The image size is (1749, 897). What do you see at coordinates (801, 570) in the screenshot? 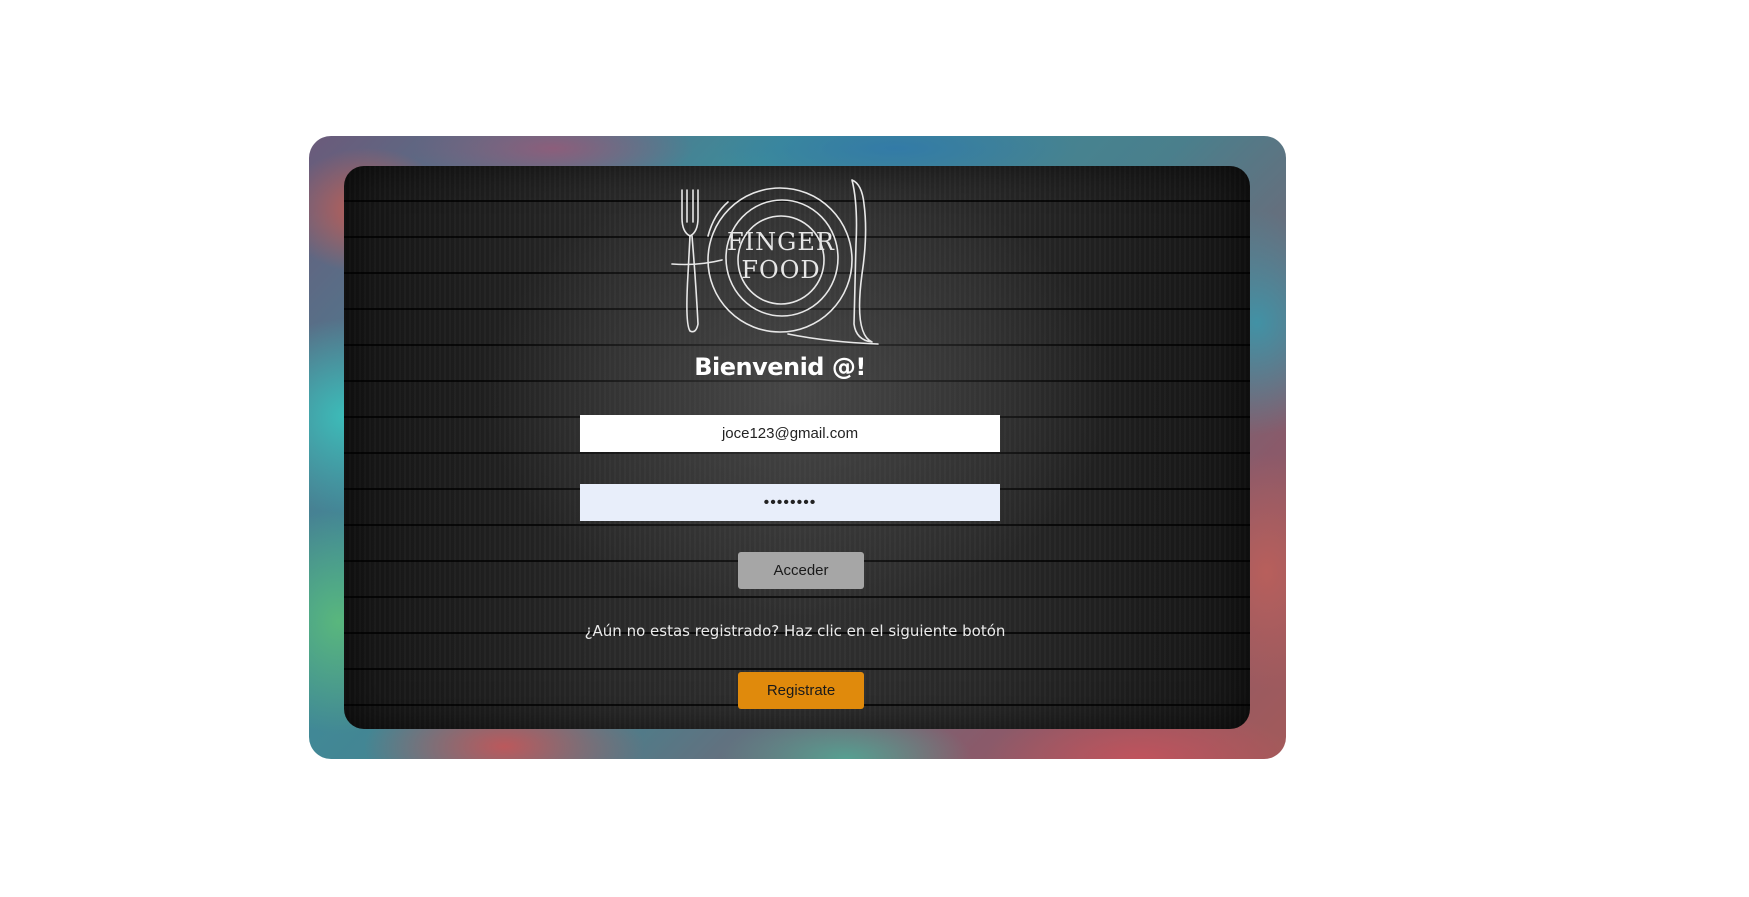
I see `access-button: Acceder` at bounding box center [801, 570].